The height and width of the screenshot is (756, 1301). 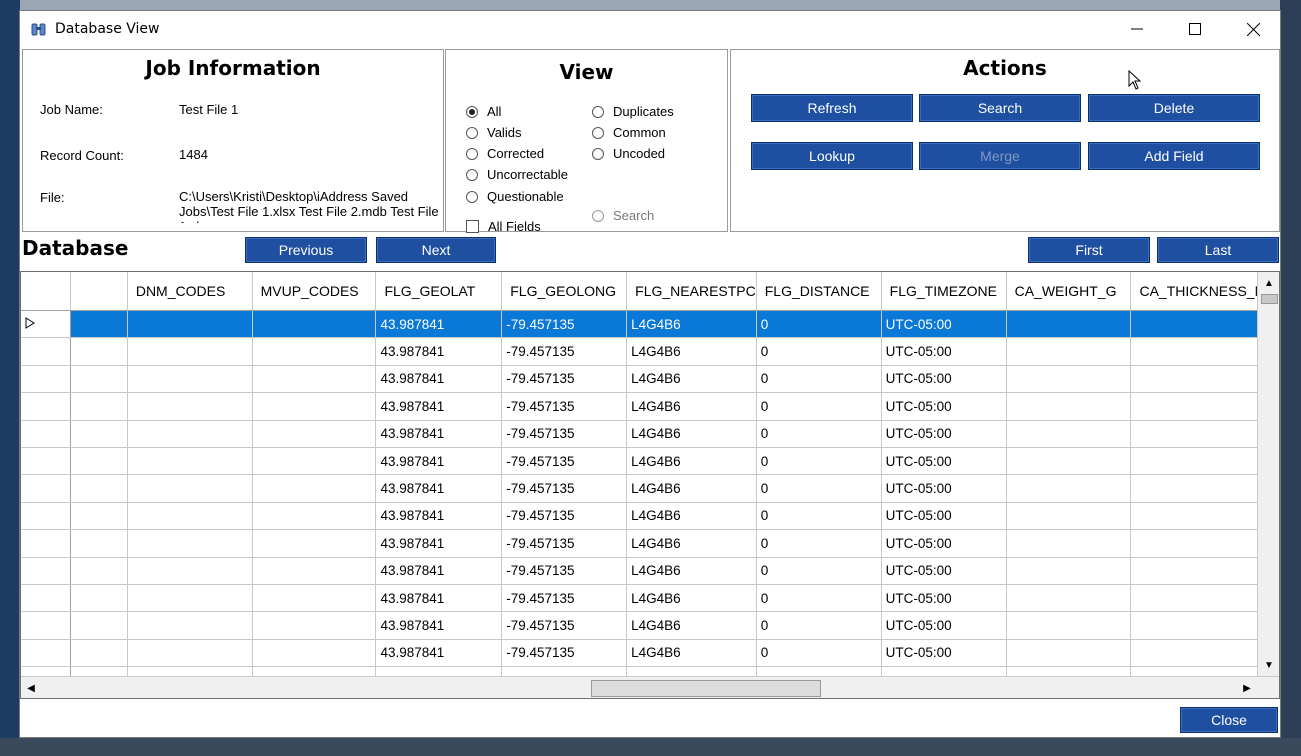 What do you see at coordinates (1069, 291) in the screenshot?
I see `column-header: CA_WEIGHT_G` at bounding box center [1069, 291].